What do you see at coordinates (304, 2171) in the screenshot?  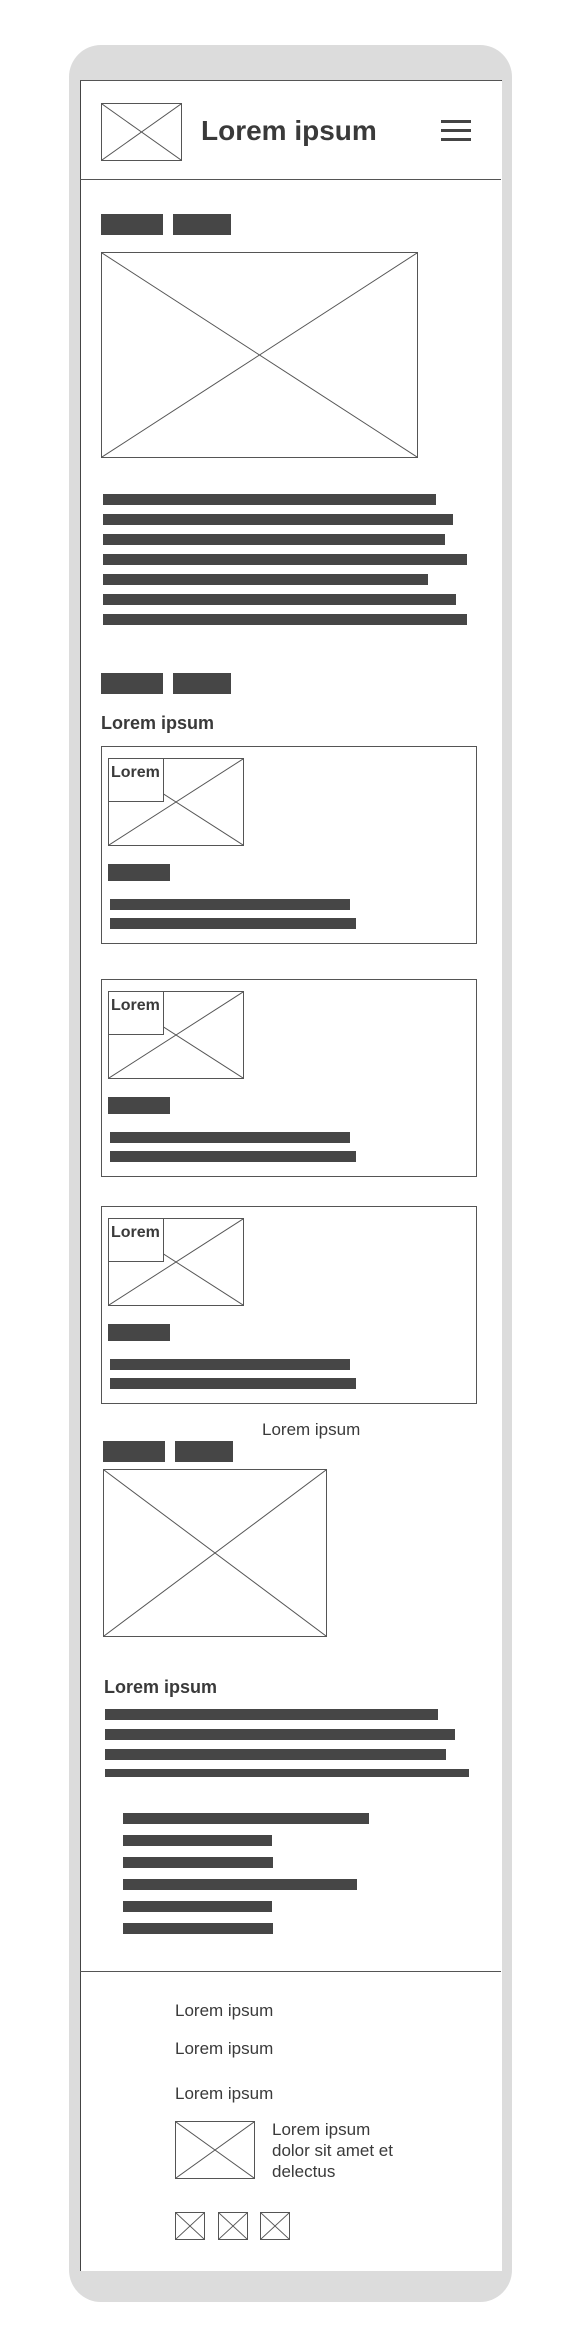 I see `contact-text-line: delectus` at bounding box center [304, 2171].